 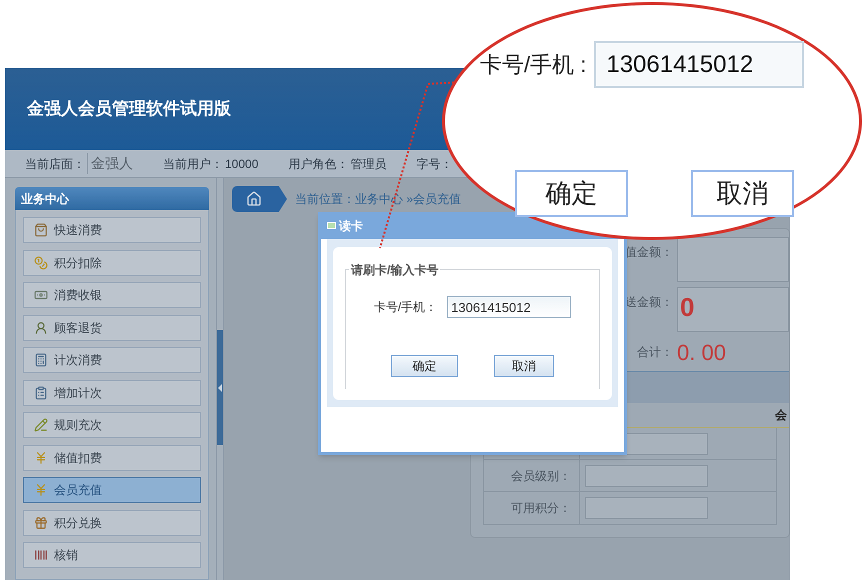 What do you see at coordinates (406, 307) in the screenshot?
I see `field-label: 卡号/手机：` at bounding box center [406, 307].